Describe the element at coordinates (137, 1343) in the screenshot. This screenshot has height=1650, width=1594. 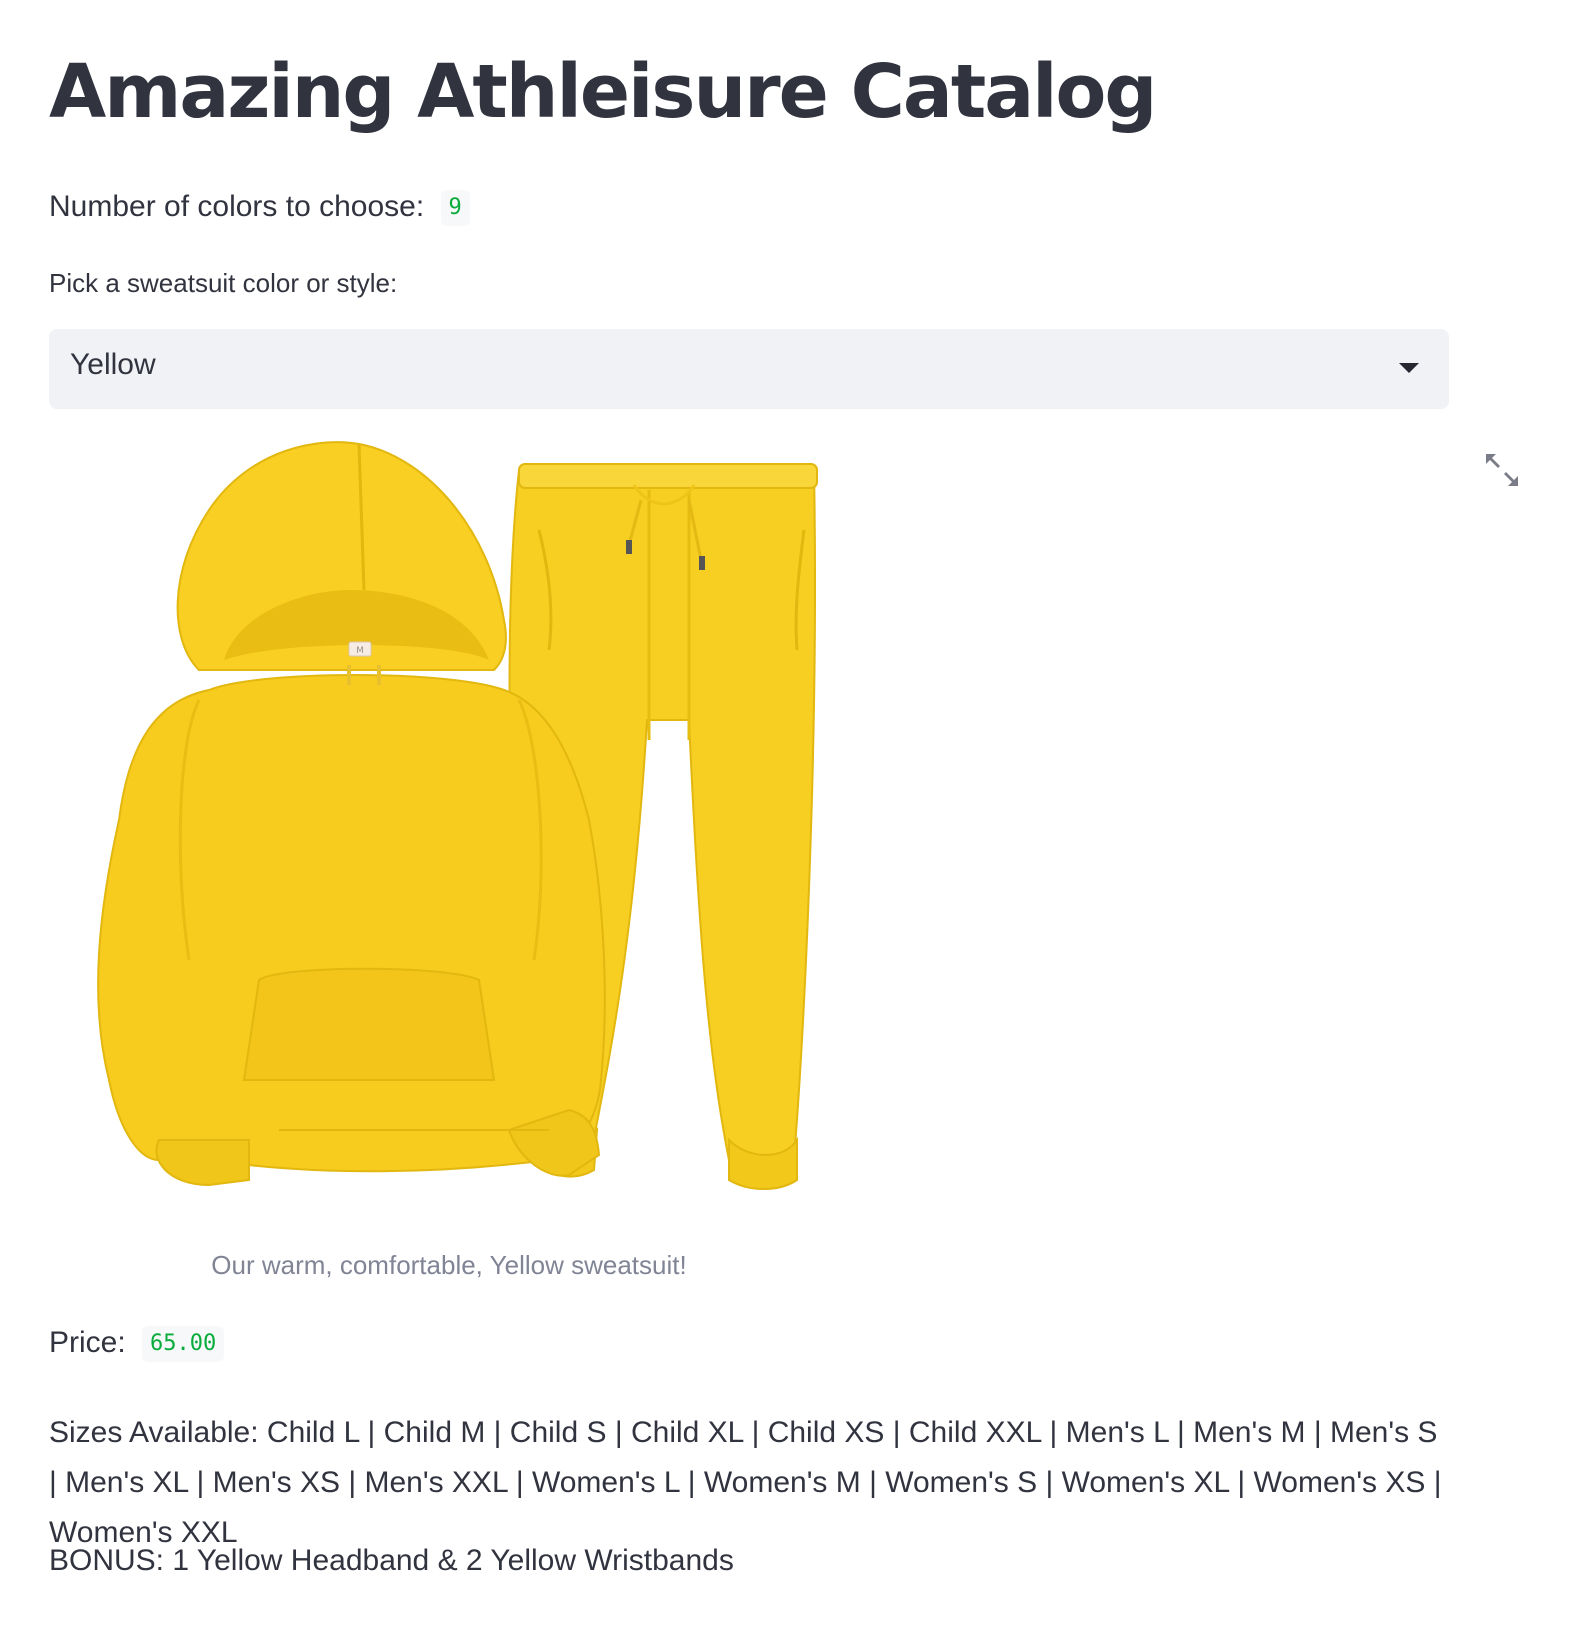
I see `price-line: Price: 65.00` at that location.